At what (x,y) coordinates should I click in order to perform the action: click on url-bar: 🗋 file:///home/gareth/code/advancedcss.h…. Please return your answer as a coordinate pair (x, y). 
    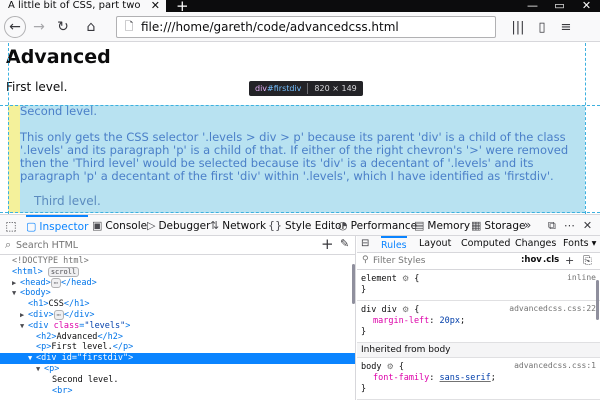
    Looking at the image, I should click on (306, 27).